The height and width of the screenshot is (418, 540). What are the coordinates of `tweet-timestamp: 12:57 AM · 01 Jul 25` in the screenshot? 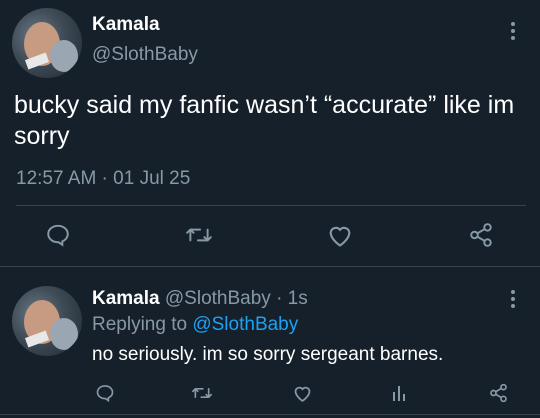 It's located at (103, 178).